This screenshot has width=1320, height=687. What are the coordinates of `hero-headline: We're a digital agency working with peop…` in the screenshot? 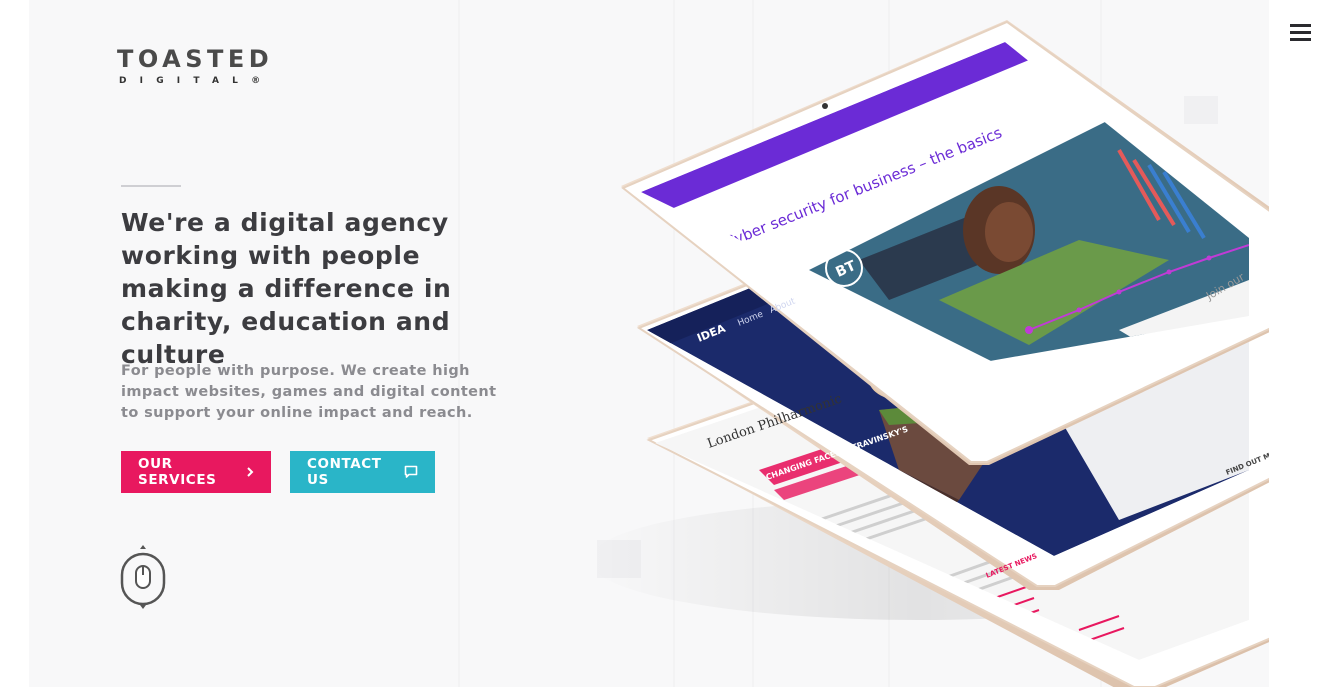 It's located at (286, 288).